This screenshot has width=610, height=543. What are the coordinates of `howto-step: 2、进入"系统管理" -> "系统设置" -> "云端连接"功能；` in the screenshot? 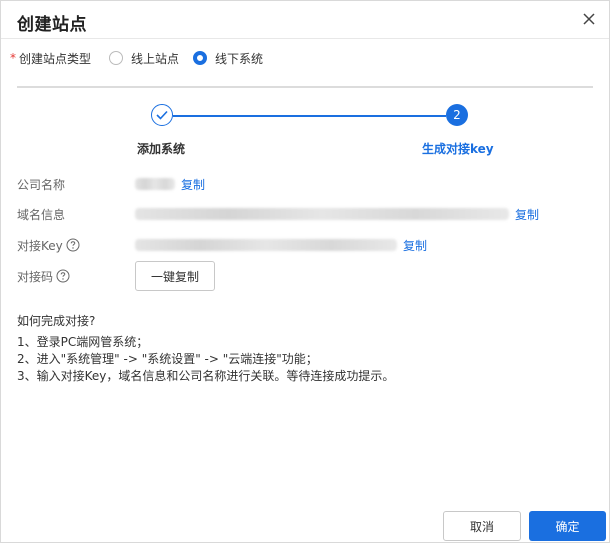 It's located at (167, 359).